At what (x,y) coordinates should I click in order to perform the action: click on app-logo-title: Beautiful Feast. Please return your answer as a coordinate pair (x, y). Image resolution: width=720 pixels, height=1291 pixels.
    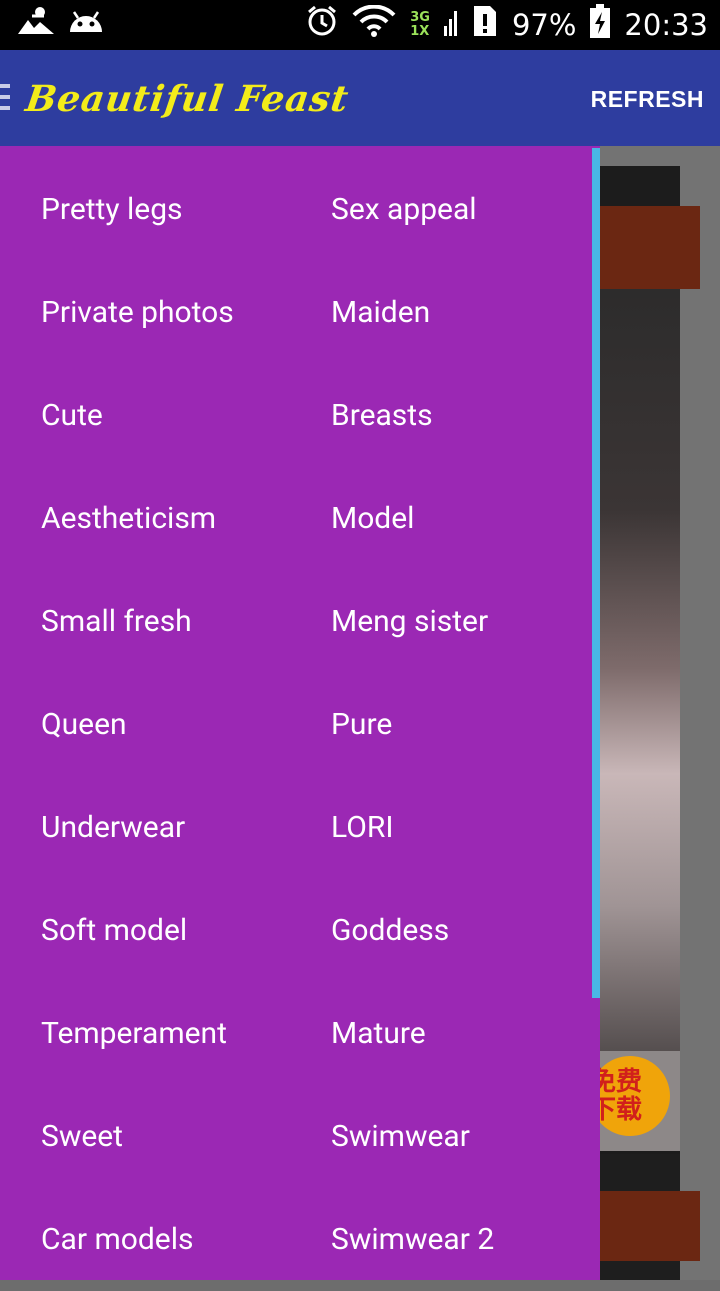
    Looking at the image, I should click on (187, 99).